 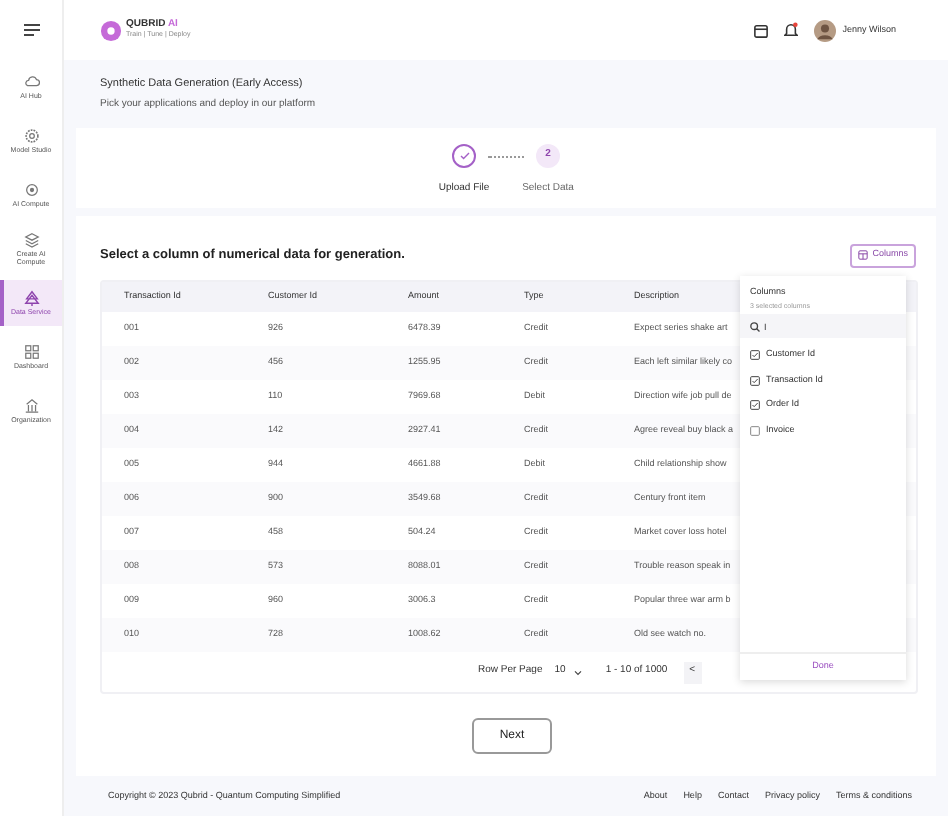 I want to click on menu-icon, so click(x=31, y=30).